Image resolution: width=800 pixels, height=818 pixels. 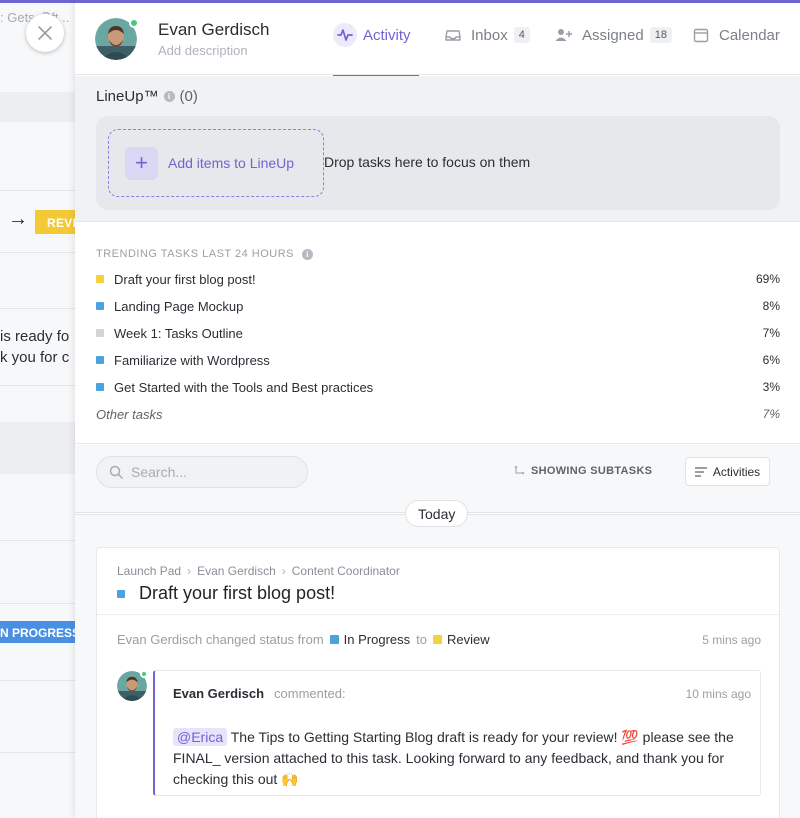 I want to click on assigned-user-icon, so click(x=564, y=35).